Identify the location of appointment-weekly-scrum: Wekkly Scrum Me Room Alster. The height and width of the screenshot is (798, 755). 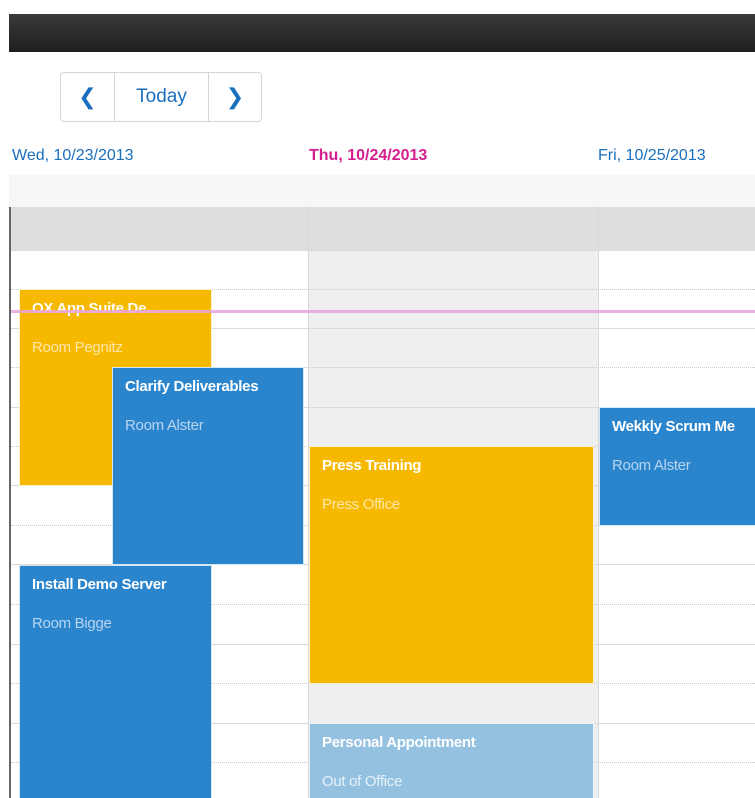
(677, 466).